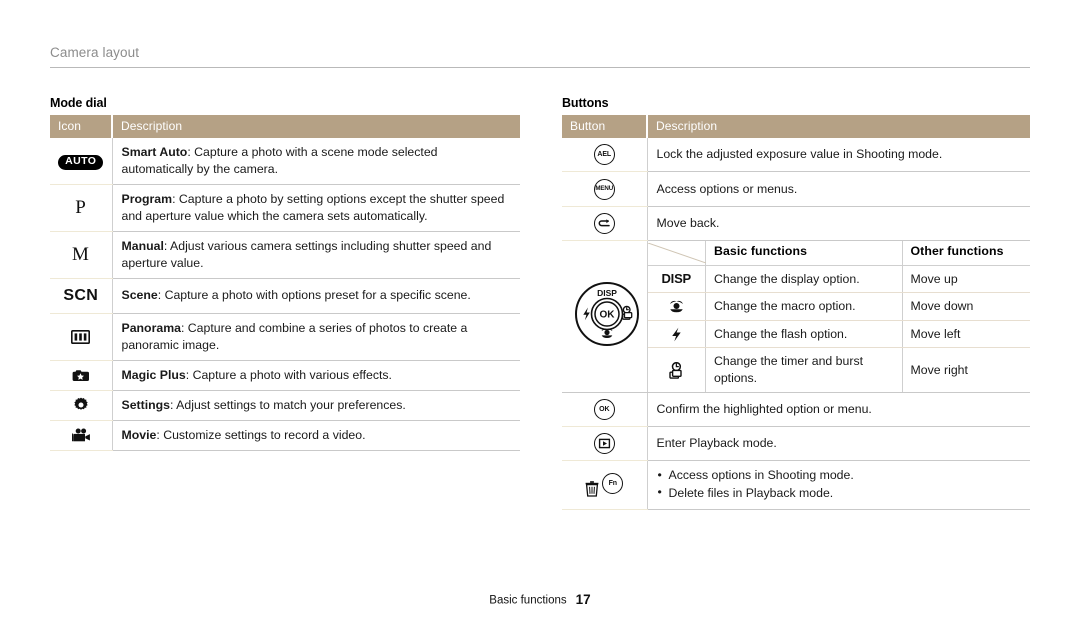 The width and height of the screenshot is (1080, 630). I want to click on mode-dial-col-description: Description, so click(315, 126).